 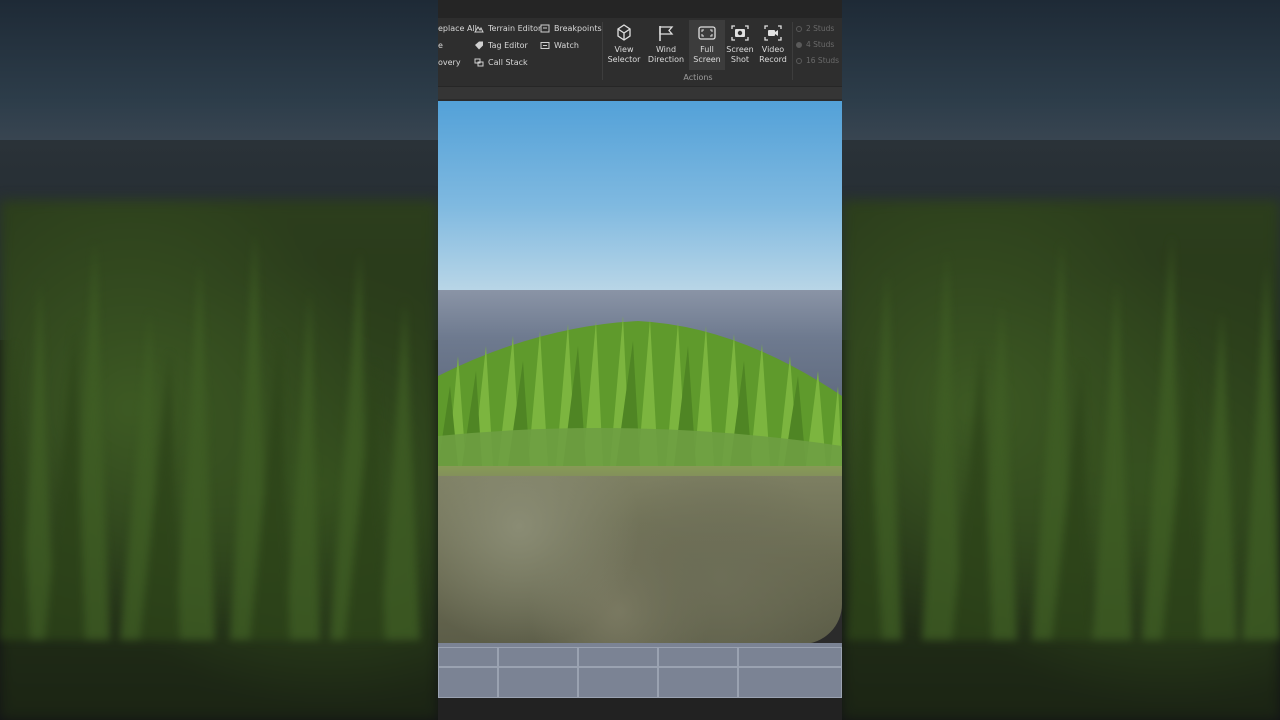 What do you see at coordinates (440, 45) in the screenshot?
I see `partial-menu-item: e` at bounding box center [440, 45].